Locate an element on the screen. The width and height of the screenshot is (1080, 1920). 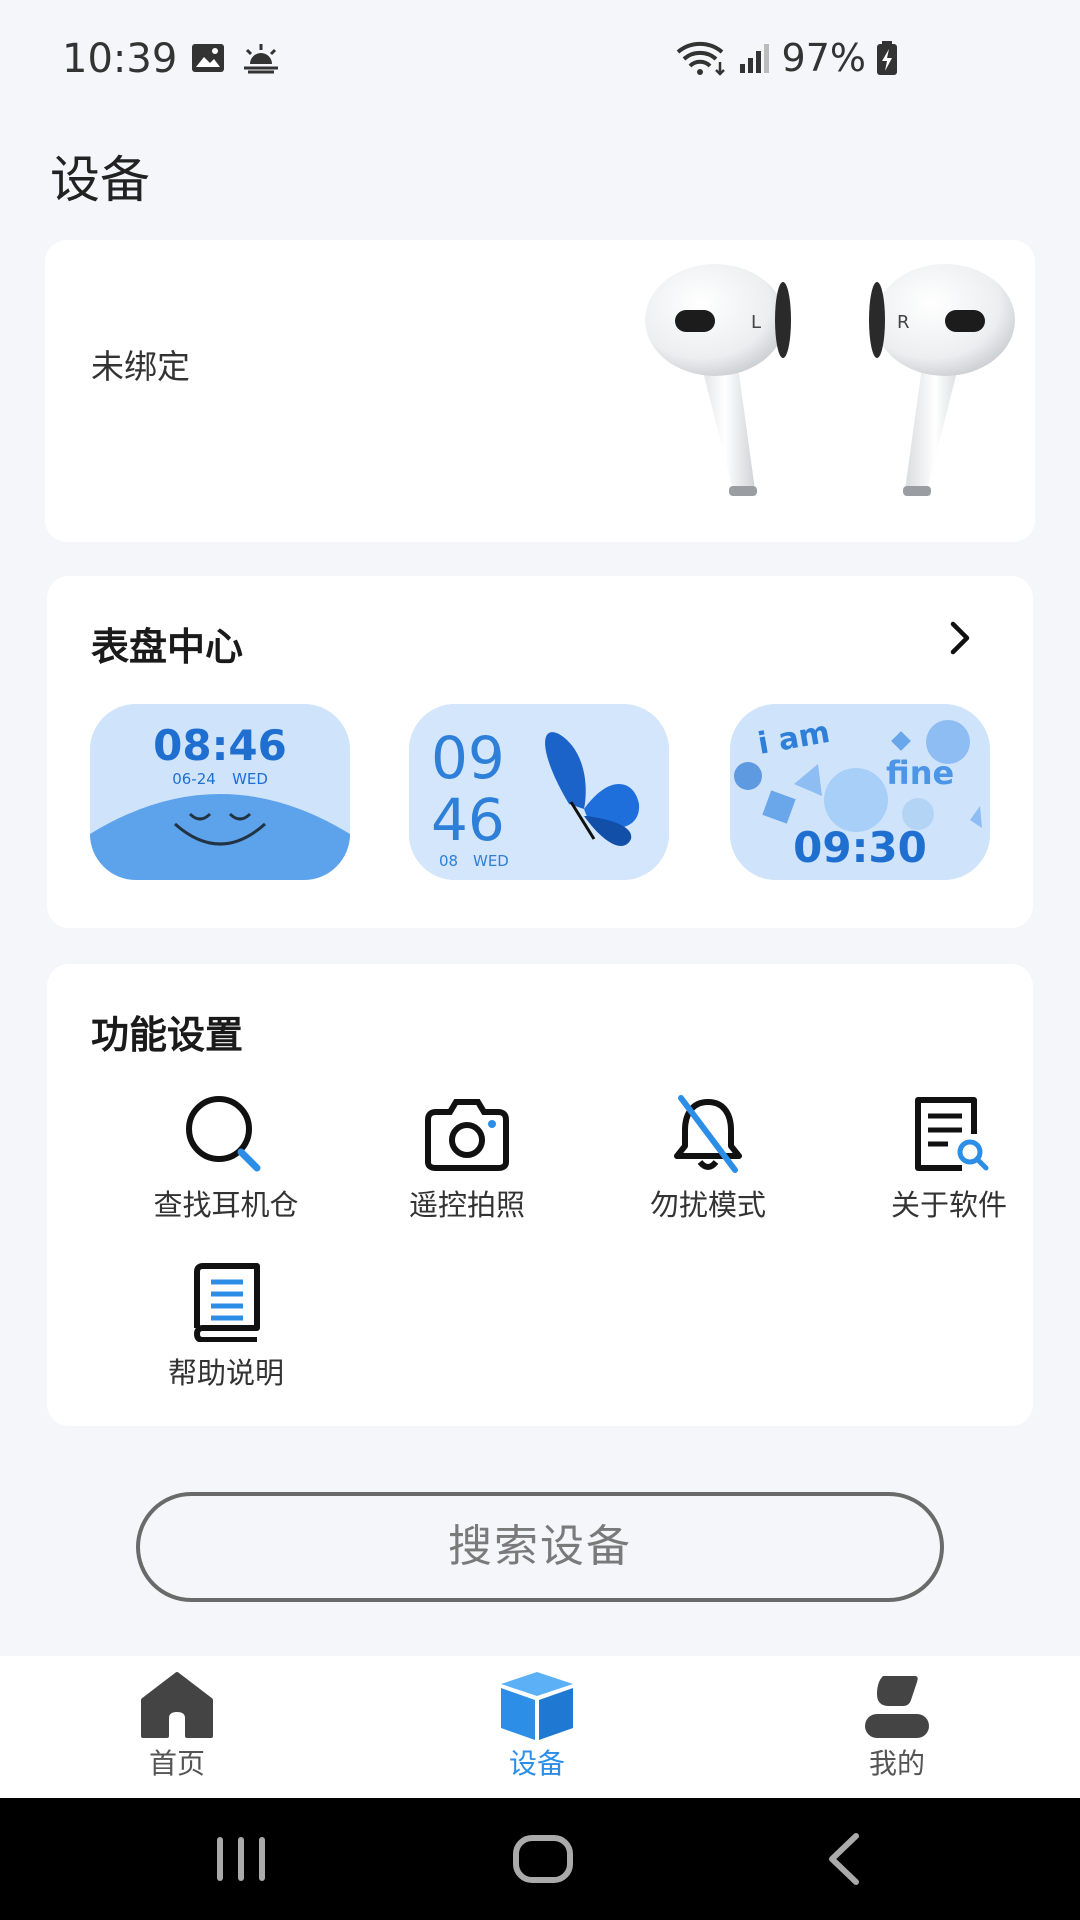
about-software-button: 关于软件 is located at coordinates (949, 1159).